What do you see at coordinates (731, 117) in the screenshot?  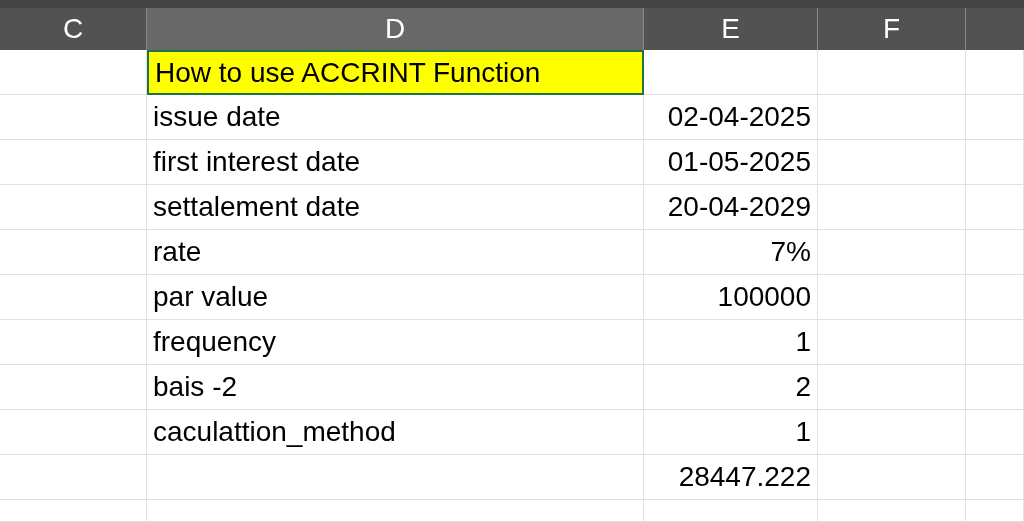 I see `table-cell: 02-04-2025` at bounding box center [731, 117].